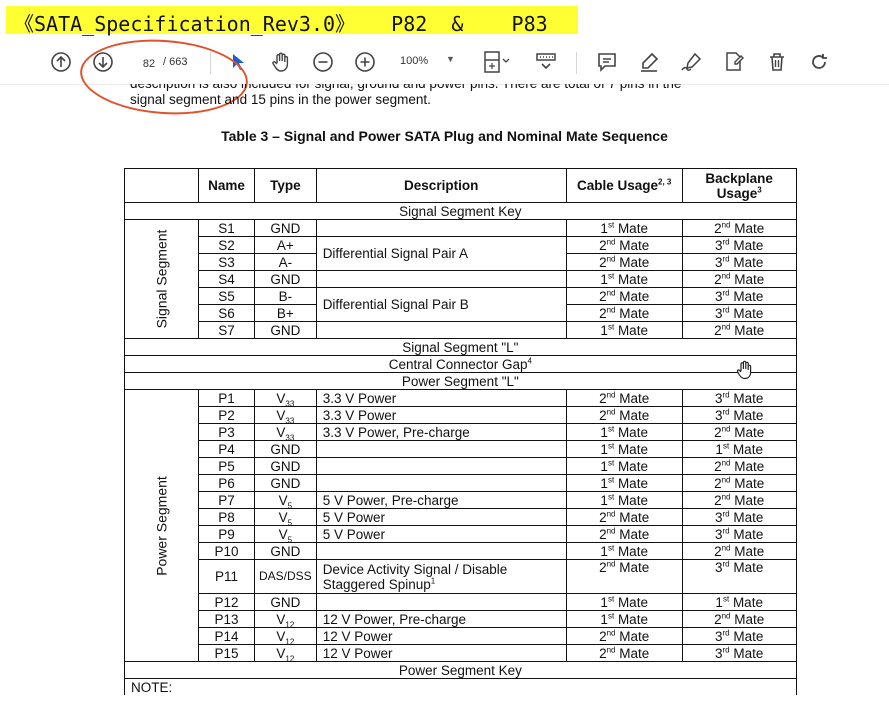 The width and height of the screenshot is (889, 703). I want to click on page-total: / 663, so click(175, 62).